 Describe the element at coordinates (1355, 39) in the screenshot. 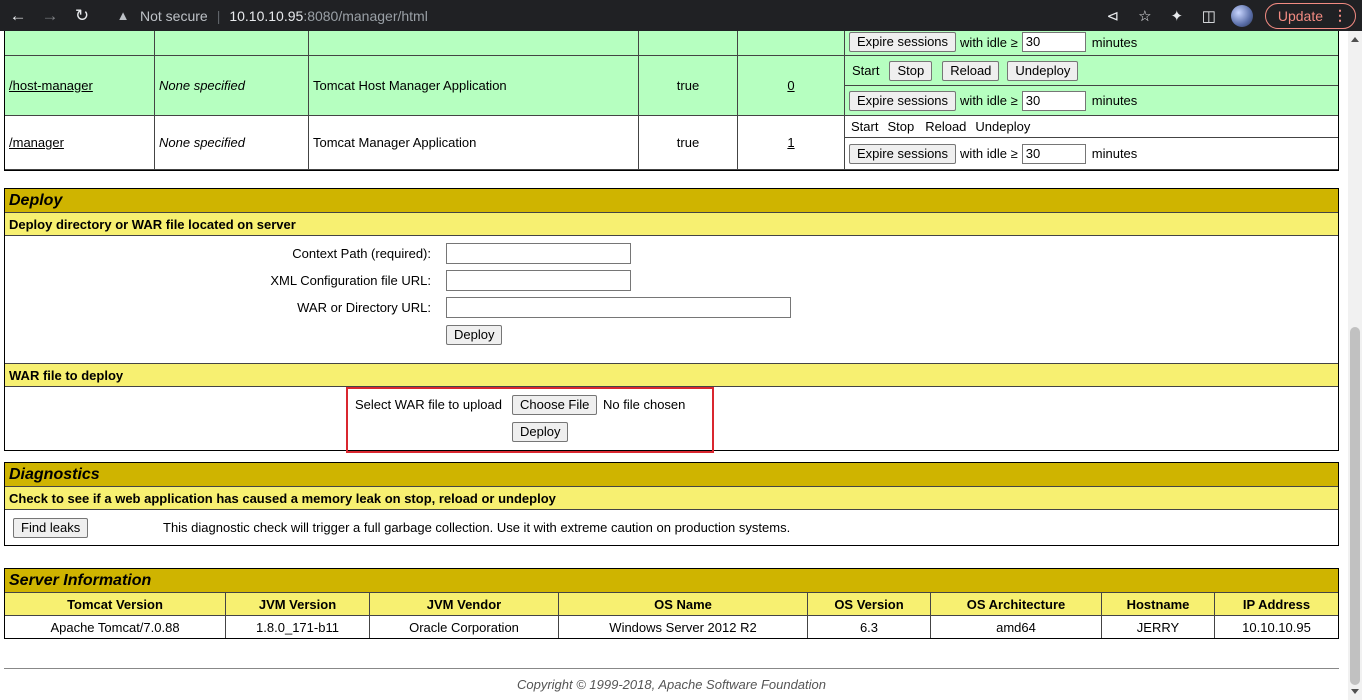

I see `scroll-up-arrow-icon` at that location.